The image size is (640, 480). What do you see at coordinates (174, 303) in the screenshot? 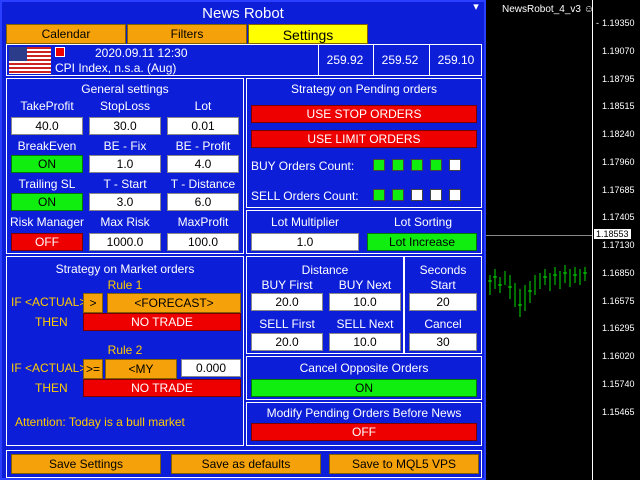
I see `rule1-target-button: <FORECAST>` at bounding box center [174, 303].